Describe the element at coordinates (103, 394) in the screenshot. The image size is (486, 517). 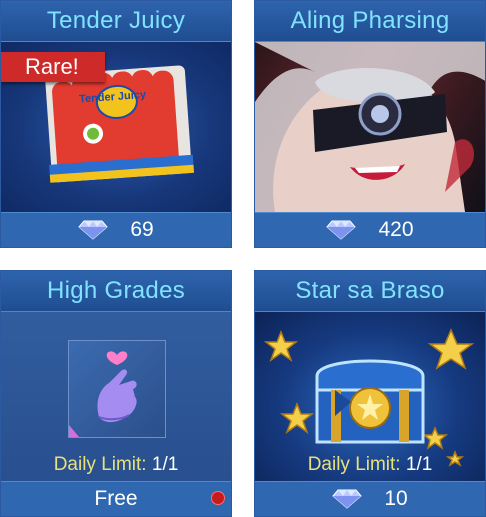
I see `finger-heart-icon` at that location.